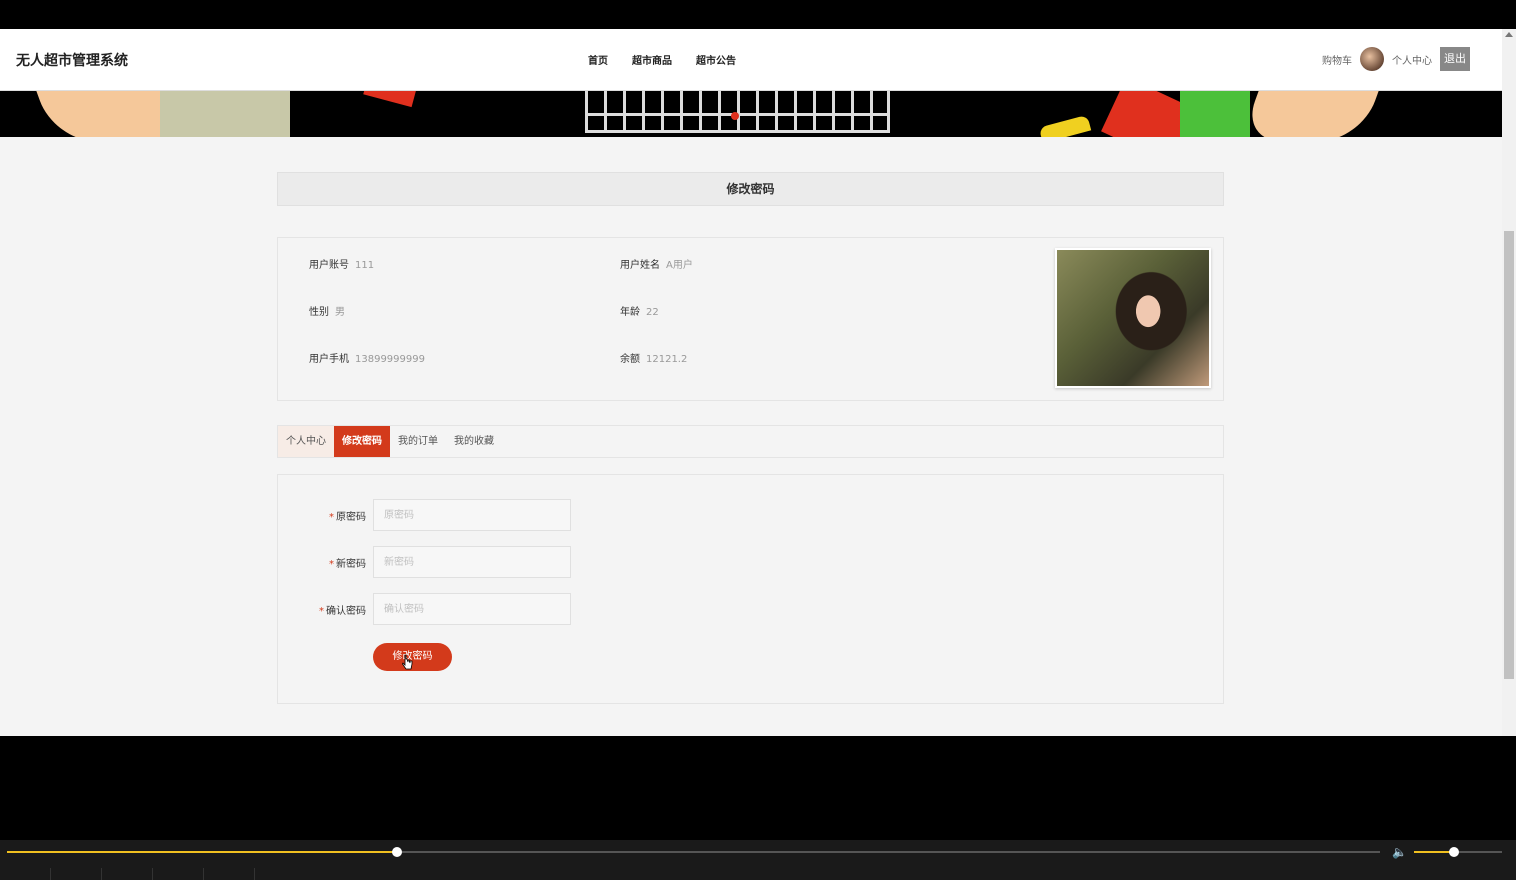 The width and height of the screenshot is (1516, 880). I want to click on account-info: 用户账号 111, so click(341, 263).